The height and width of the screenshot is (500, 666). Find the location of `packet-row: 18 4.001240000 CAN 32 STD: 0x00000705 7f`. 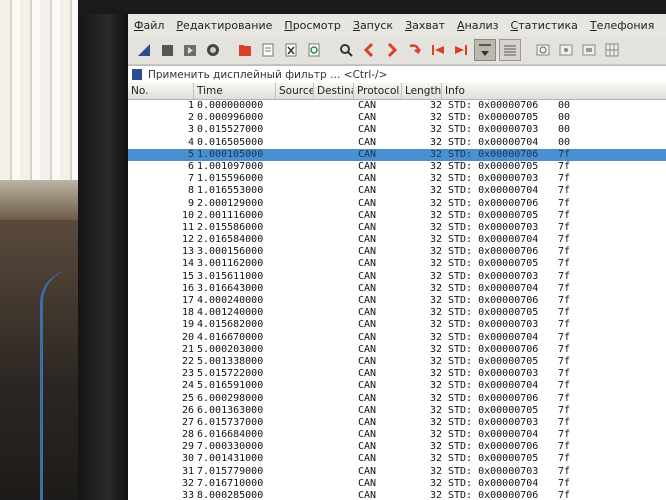

packet-row: 18 4.001240000 CAN 32 STD: 0x00000705 7f is located at coordinates (397, 313).